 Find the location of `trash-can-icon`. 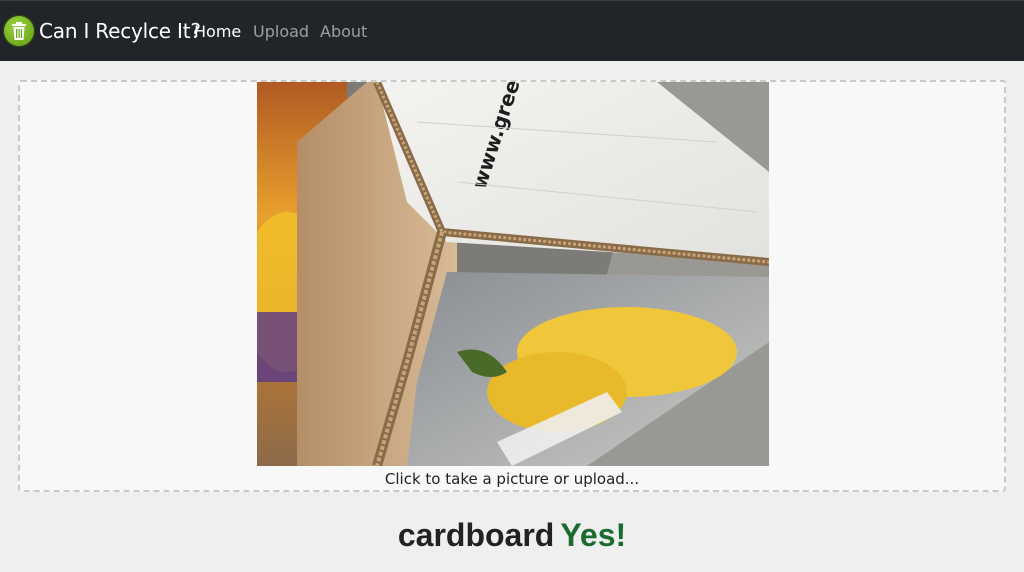

trash-can-icon is located at coordinates (19, 31).